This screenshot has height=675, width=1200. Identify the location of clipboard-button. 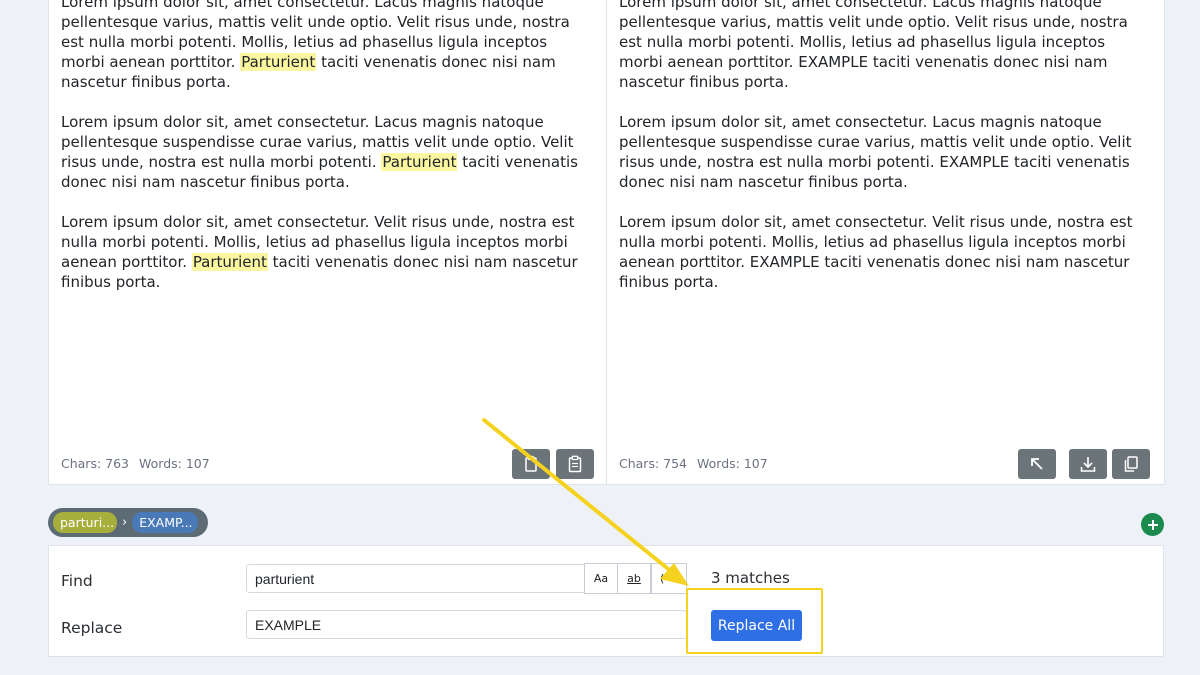
(575, 464).